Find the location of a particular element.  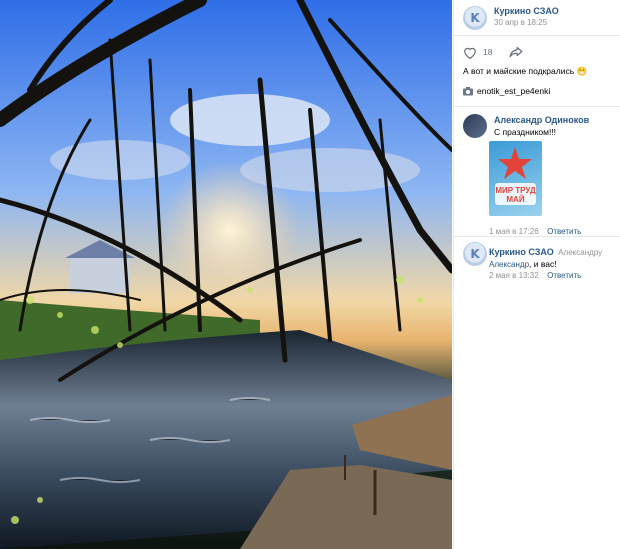

post-date: 30 апр в 18:25 is located at coordinates (554, 22).